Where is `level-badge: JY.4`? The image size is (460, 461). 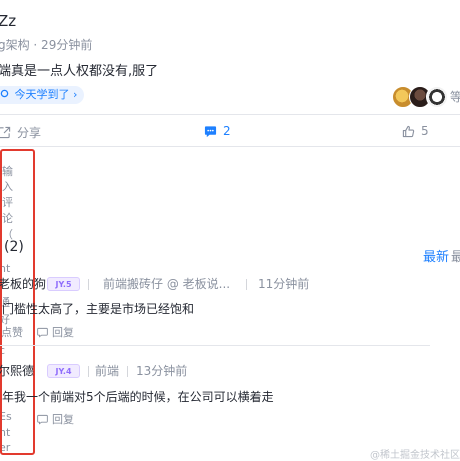
level-badge: JY.4 is located at coordinates (63, 371).